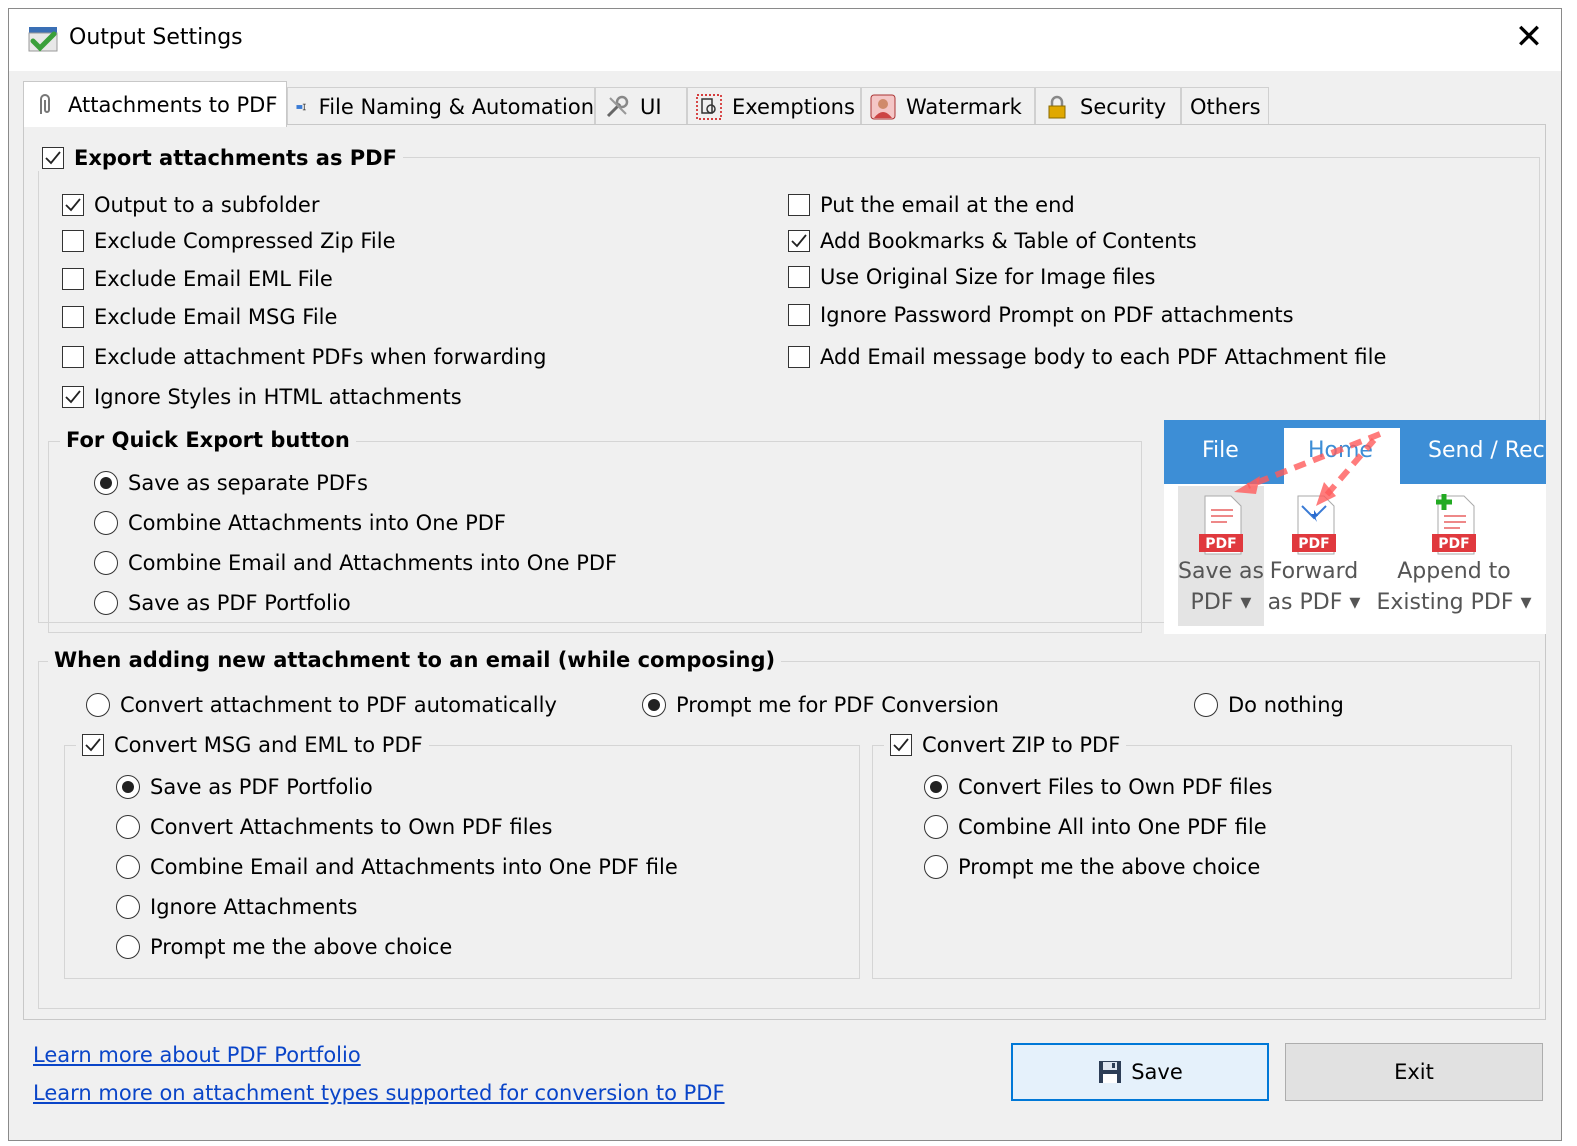  What do you see at coordinates (971, 277) in the screenshot?
I see `option-original-image-size: Use Original Size for Image files` at bounding box center [971, 277].